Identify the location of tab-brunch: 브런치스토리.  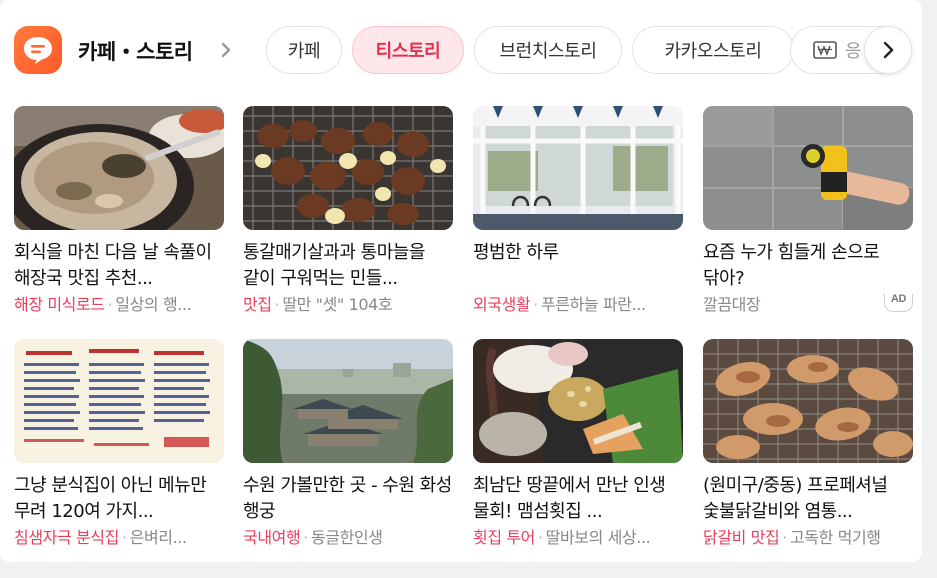
(548, 50).